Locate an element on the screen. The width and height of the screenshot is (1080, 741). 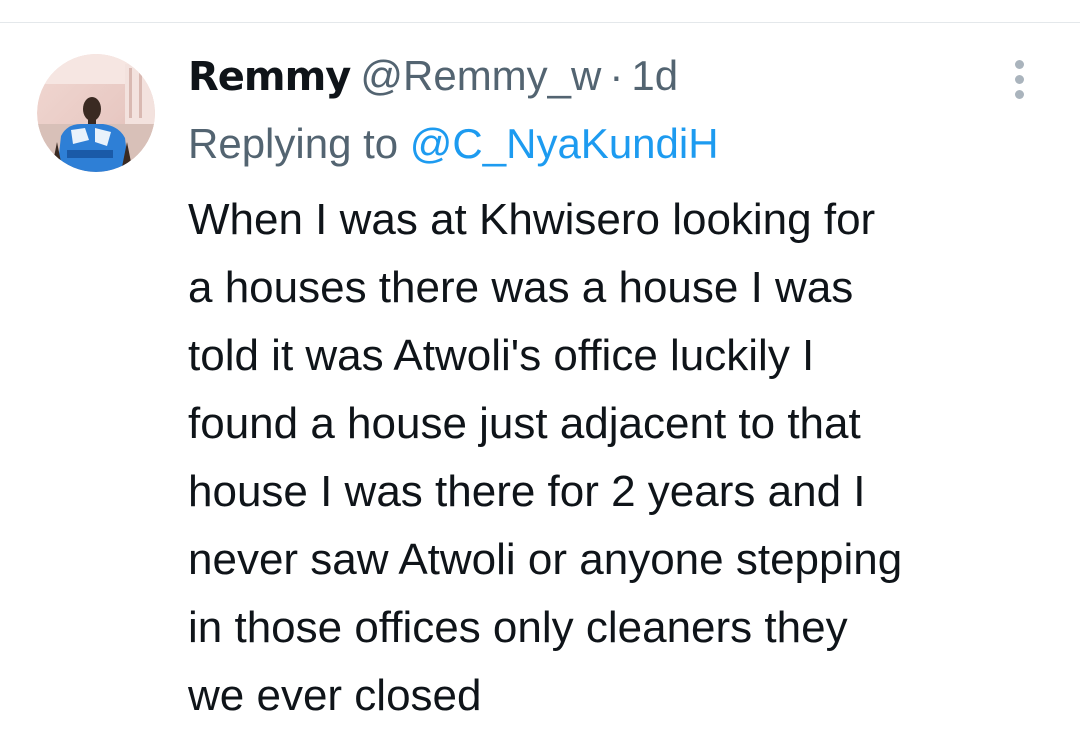
tweet-header: Remmy @Remmy_w · 1d is located at coordinates (433, 76).